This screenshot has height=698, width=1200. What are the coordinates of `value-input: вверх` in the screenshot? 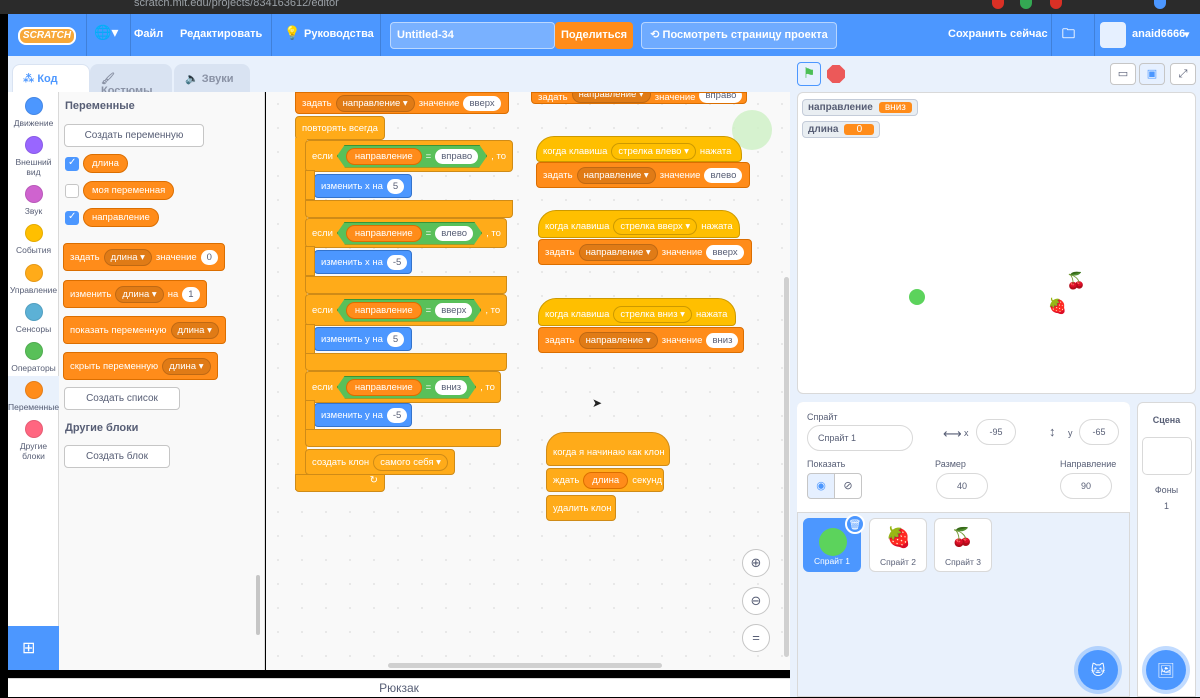 It's located at (453, 310).